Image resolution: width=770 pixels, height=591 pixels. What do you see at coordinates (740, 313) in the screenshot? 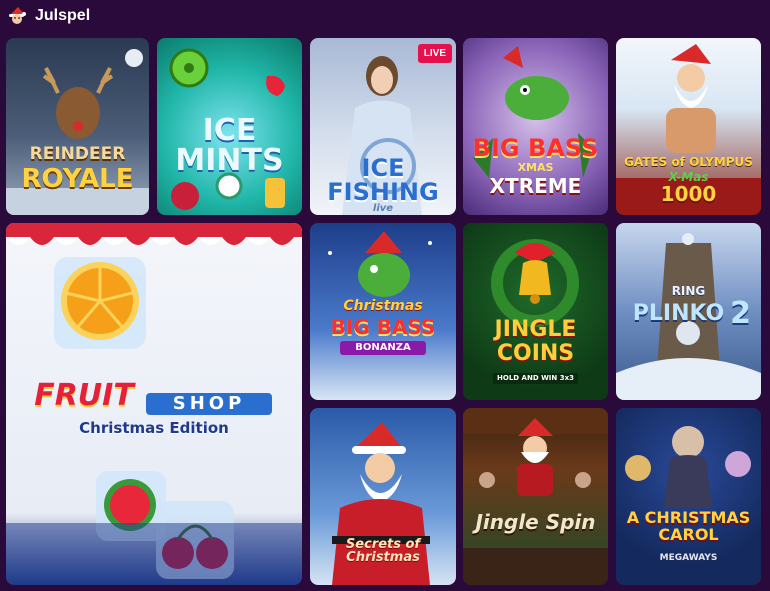
I see `game-title-line3: 2` at bounding box center [740, 313].